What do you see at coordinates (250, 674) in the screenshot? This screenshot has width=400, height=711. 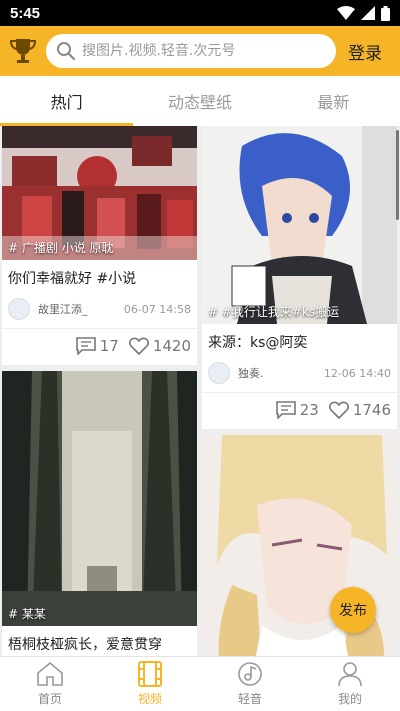 I see `music-note-icon` at bounding box center [250, 674].